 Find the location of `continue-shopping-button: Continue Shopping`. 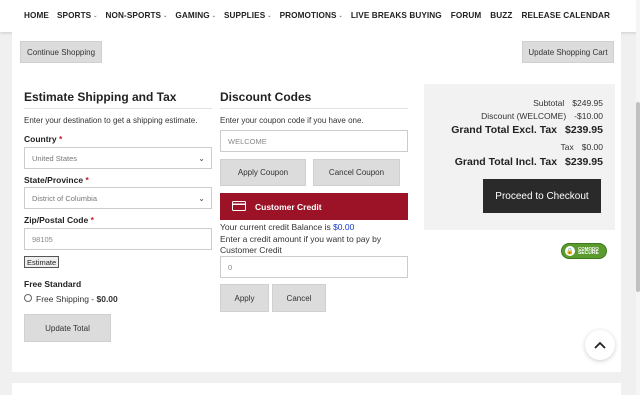

continue-shopping-button: Continue Shopping is located at coordinates (61, 52).